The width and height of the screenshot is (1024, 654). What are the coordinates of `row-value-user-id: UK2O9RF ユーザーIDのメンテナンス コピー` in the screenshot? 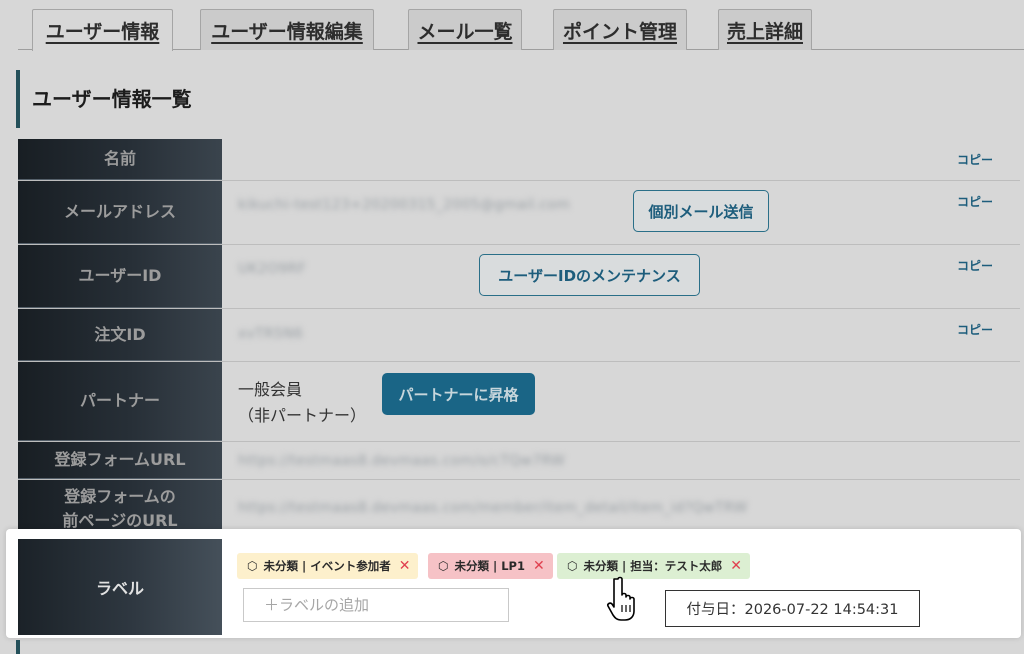 It's located at (621, 276).